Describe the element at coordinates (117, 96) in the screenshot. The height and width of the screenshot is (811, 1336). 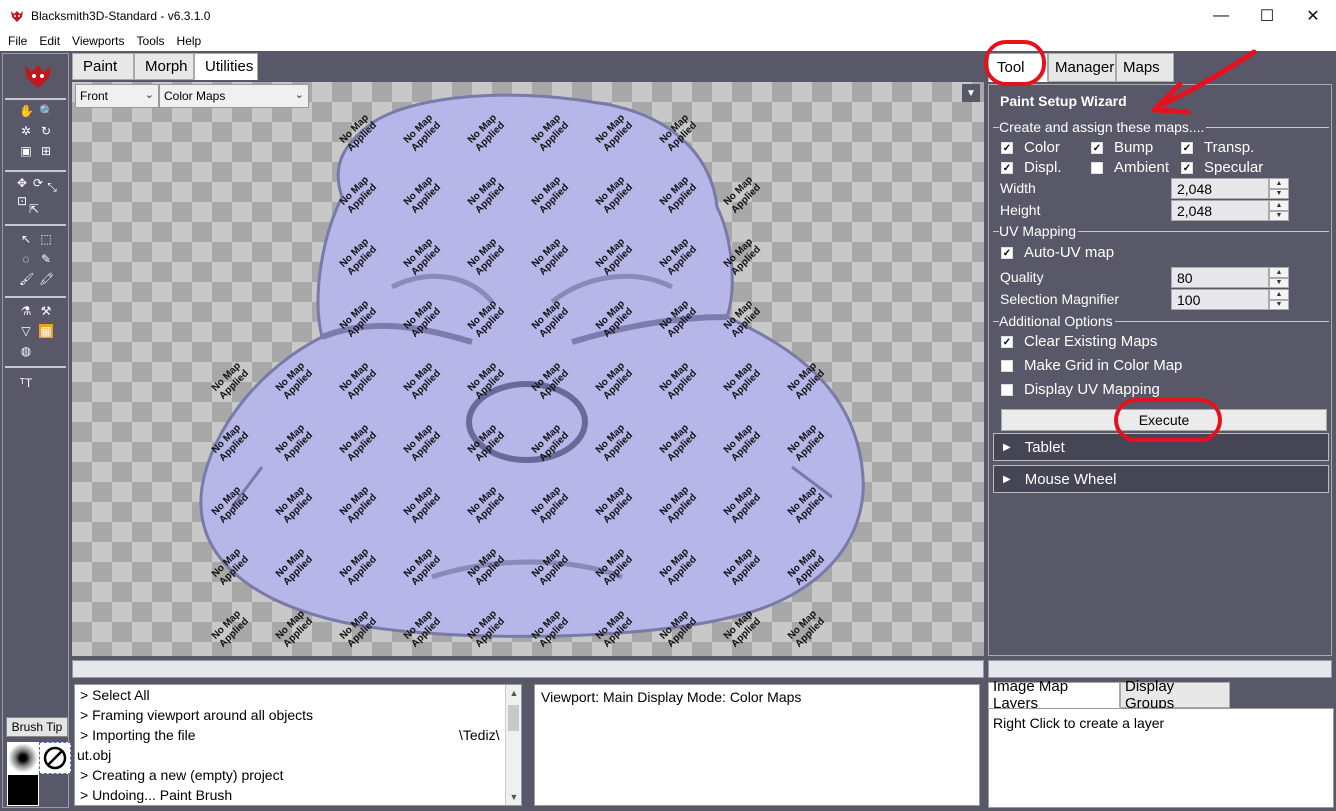
I see `view-select: Front ⌄` at that location.